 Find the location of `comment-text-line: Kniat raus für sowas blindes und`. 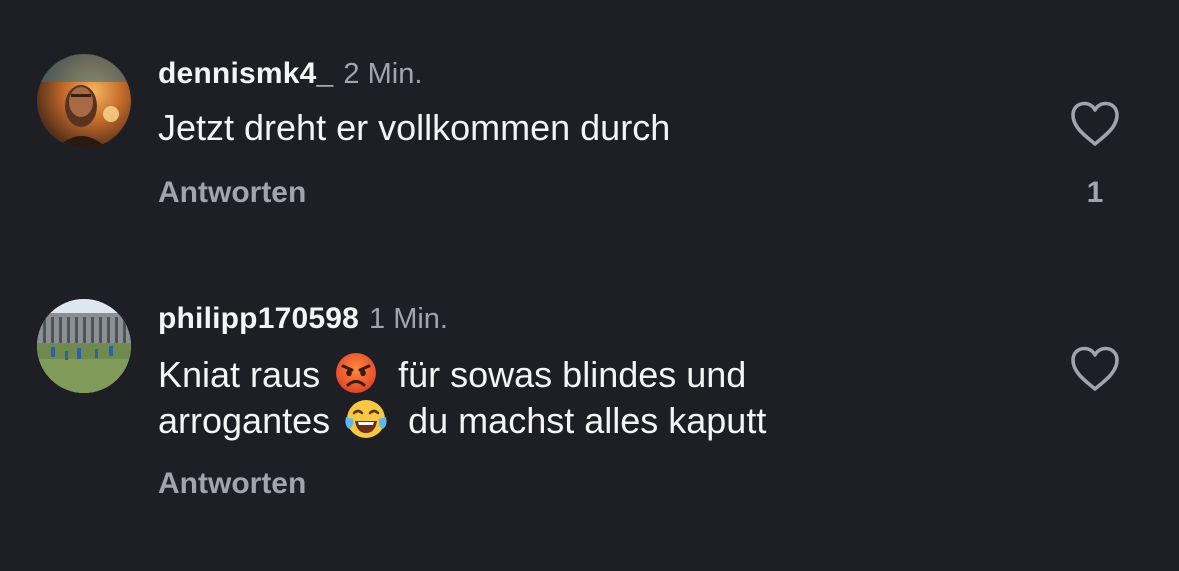

comment-text-line: Kniat raus für sowas blindes und is located at coordinates (462, 374).